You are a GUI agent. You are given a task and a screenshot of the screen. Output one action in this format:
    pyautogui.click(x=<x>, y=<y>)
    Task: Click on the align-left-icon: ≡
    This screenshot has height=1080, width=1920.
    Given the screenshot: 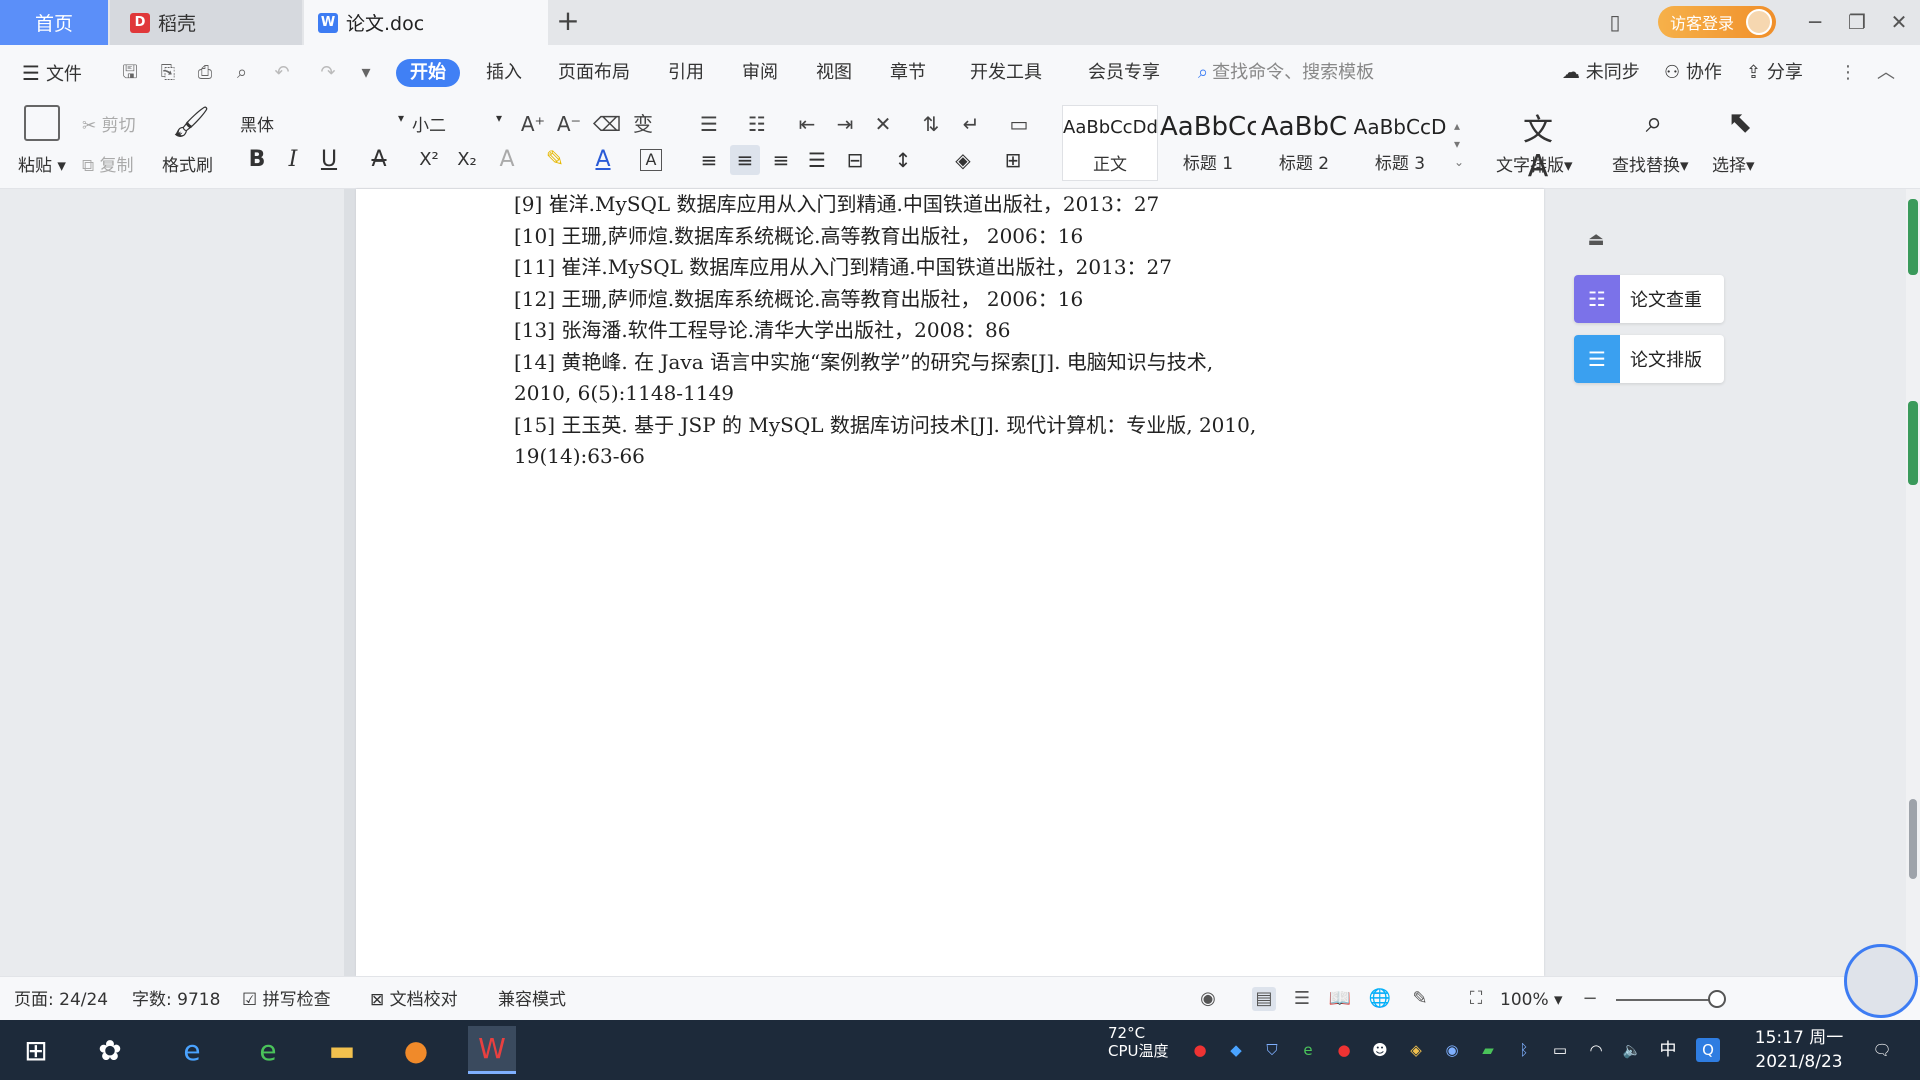 What is the action you would take?
    pyautogui.click(x=709, y=160)
    